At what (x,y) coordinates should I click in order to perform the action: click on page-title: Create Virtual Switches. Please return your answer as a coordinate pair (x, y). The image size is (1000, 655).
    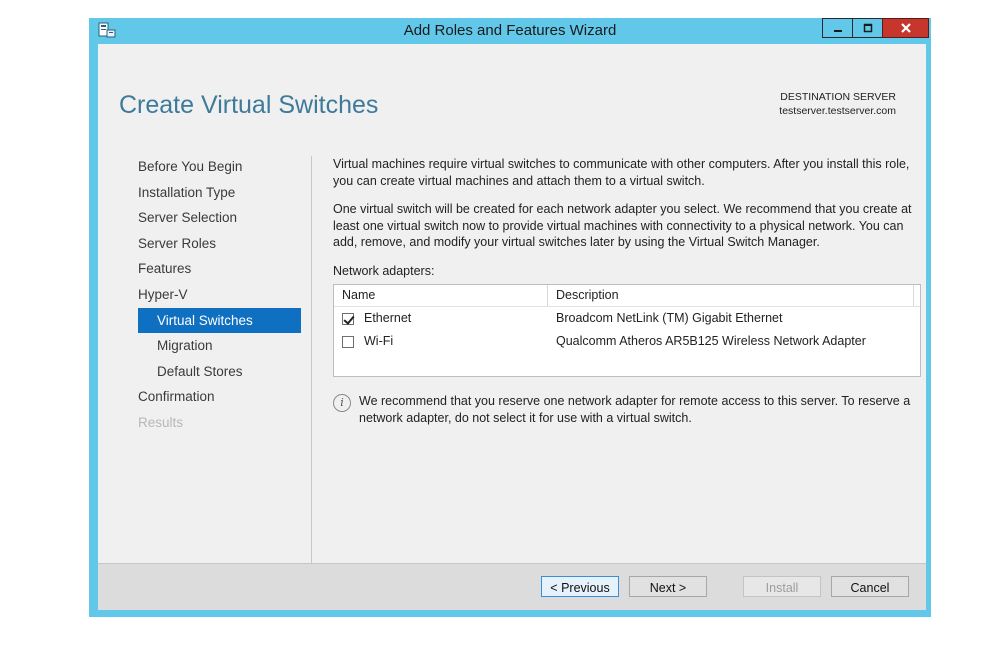
    Looking at the image, I should click on (249, 105).